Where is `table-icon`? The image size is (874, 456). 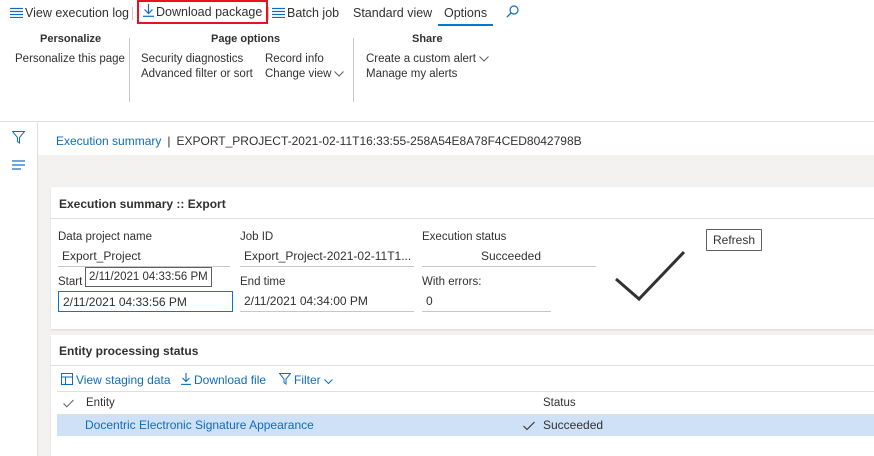 table-icon is located at coordinates (67, 381).